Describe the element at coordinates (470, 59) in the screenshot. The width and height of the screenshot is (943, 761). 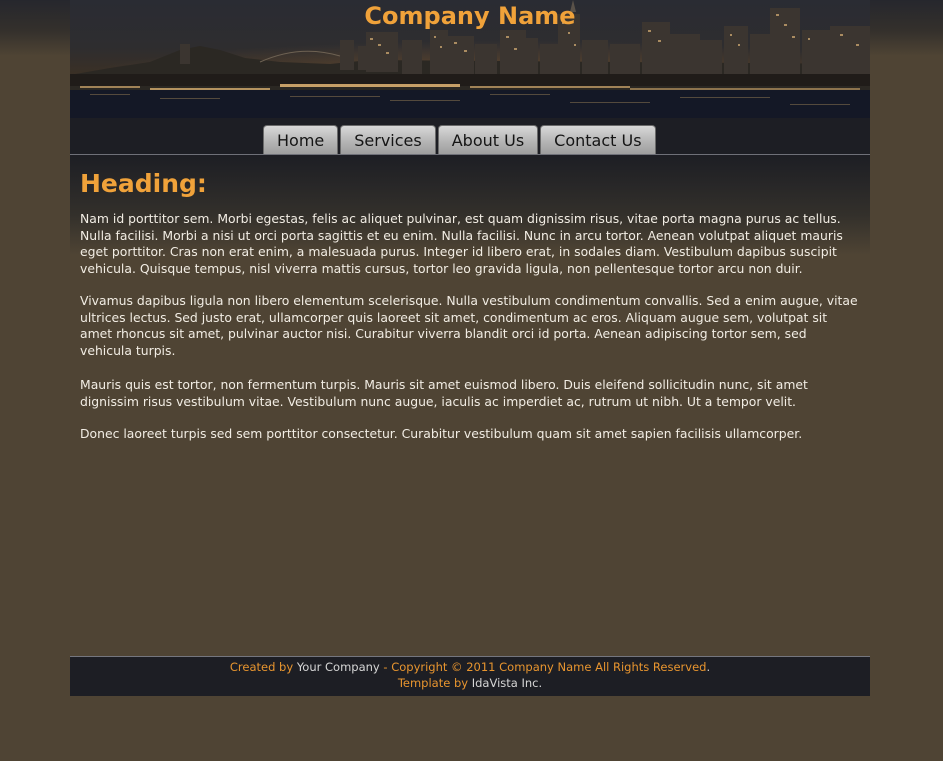
I see `header-banner: Company Name` at that location.